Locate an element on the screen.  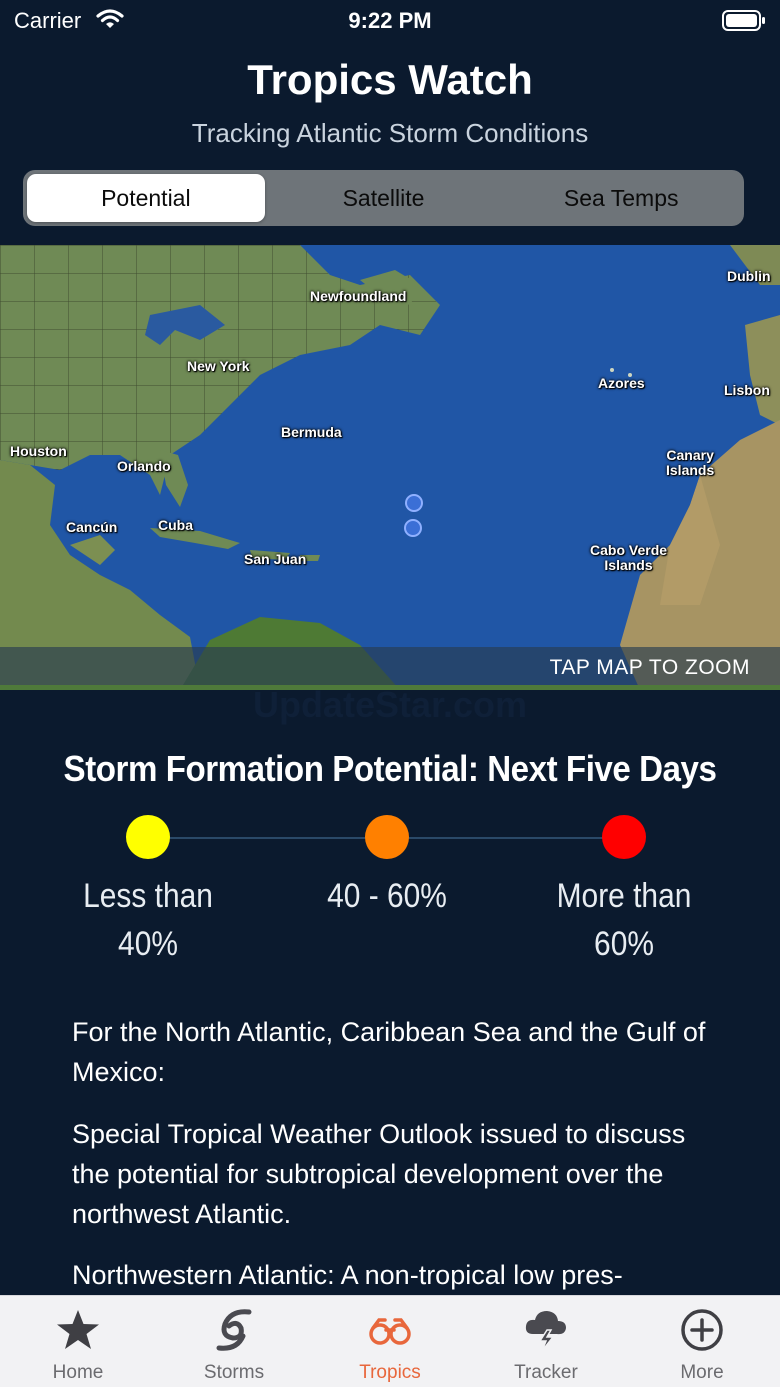
binoculars-icon is located at coordinates (390, 1332).